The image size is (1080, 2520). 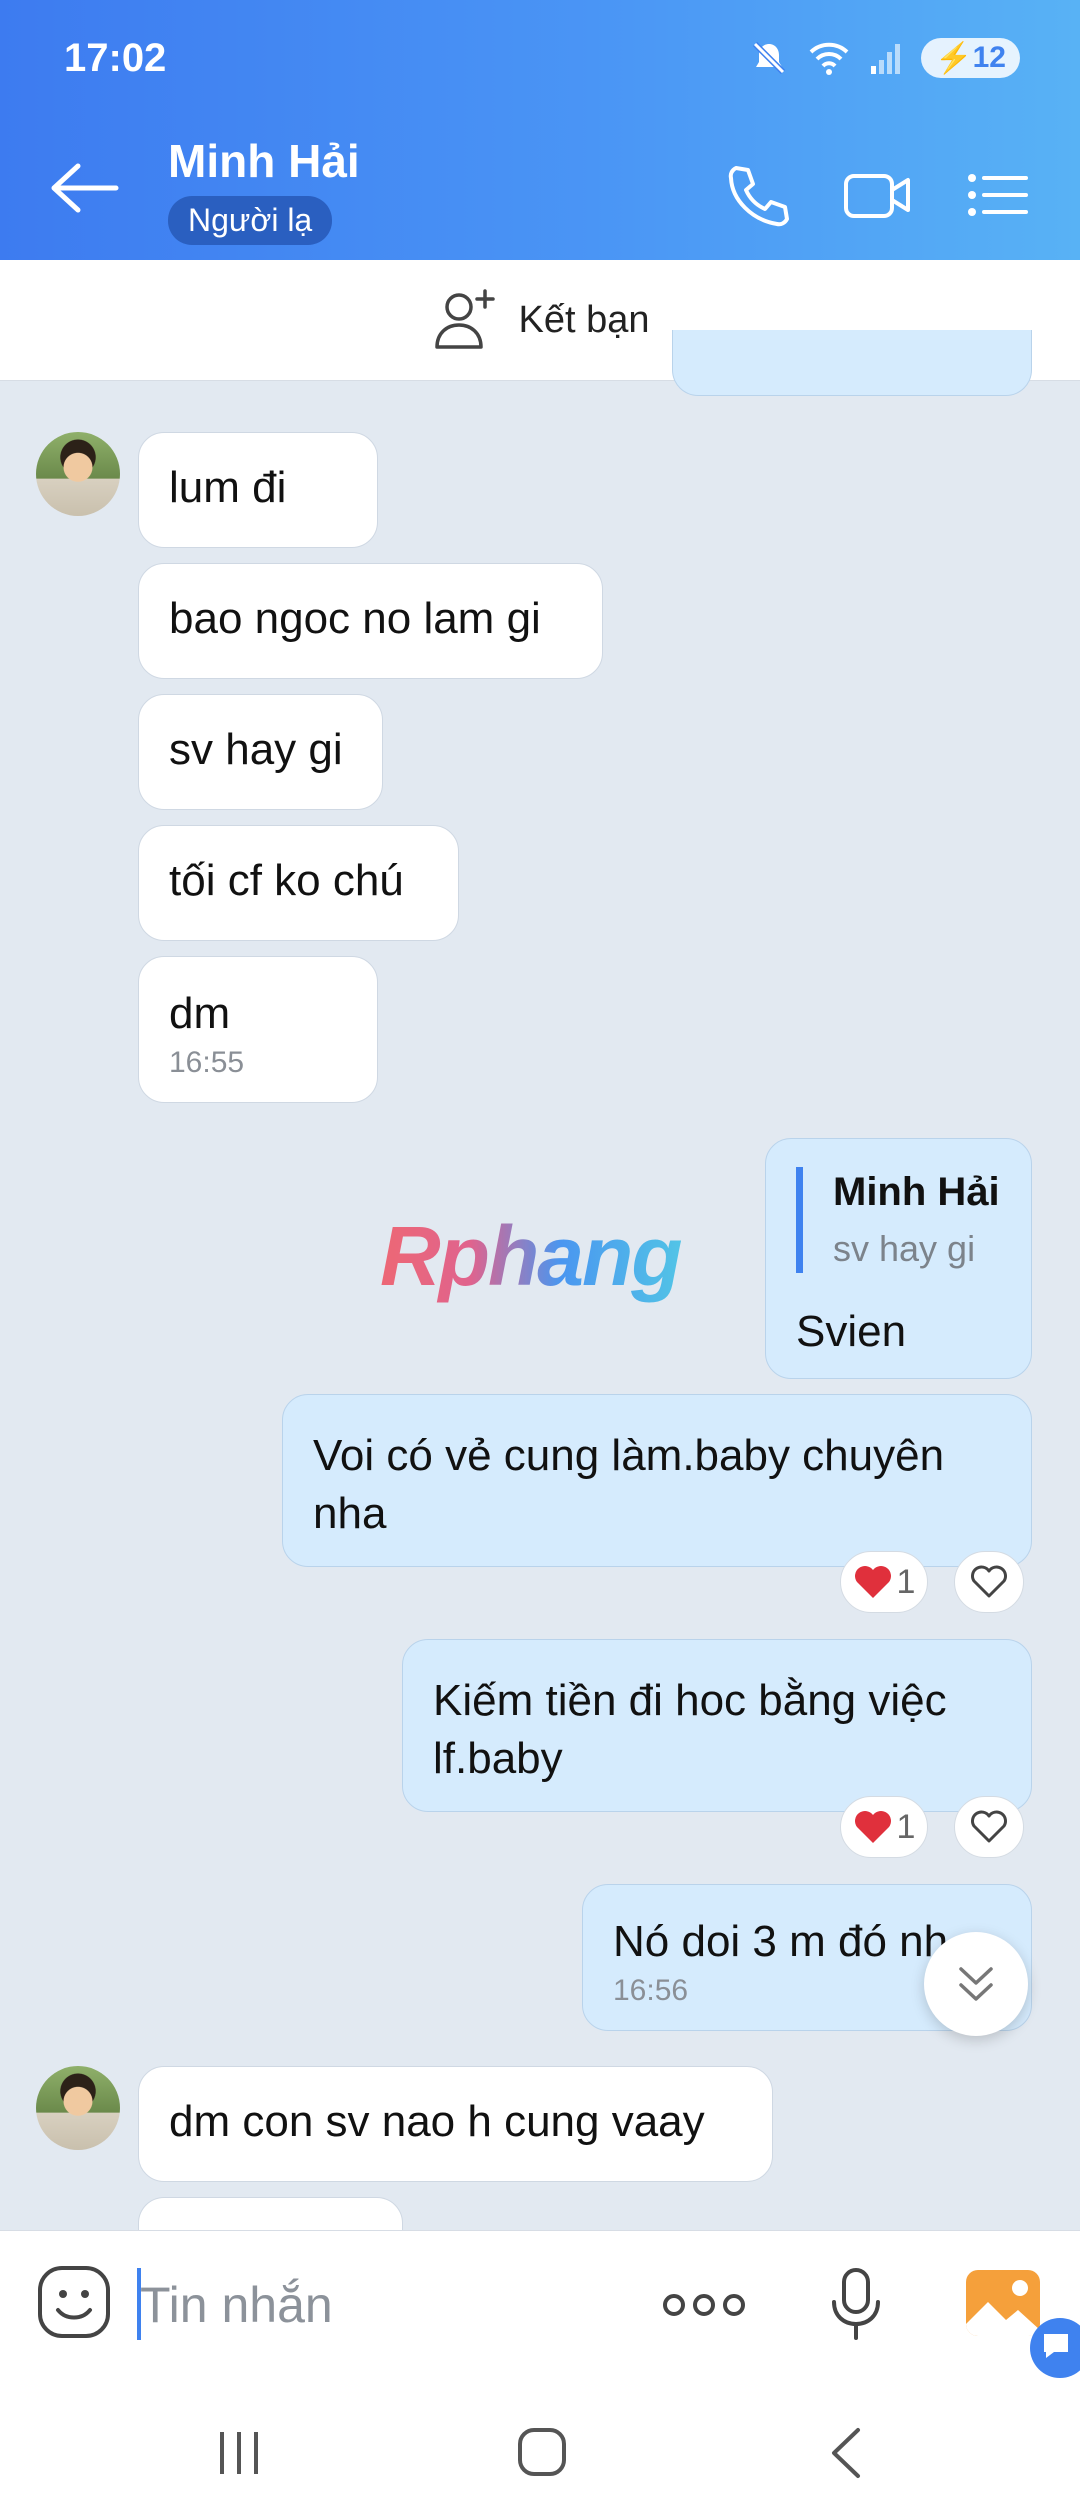 What do you see at coordinates (355, 618) in the screenshot?
I see `message-text: bao ngoc no lam gi` at bounding box center [355, 618].